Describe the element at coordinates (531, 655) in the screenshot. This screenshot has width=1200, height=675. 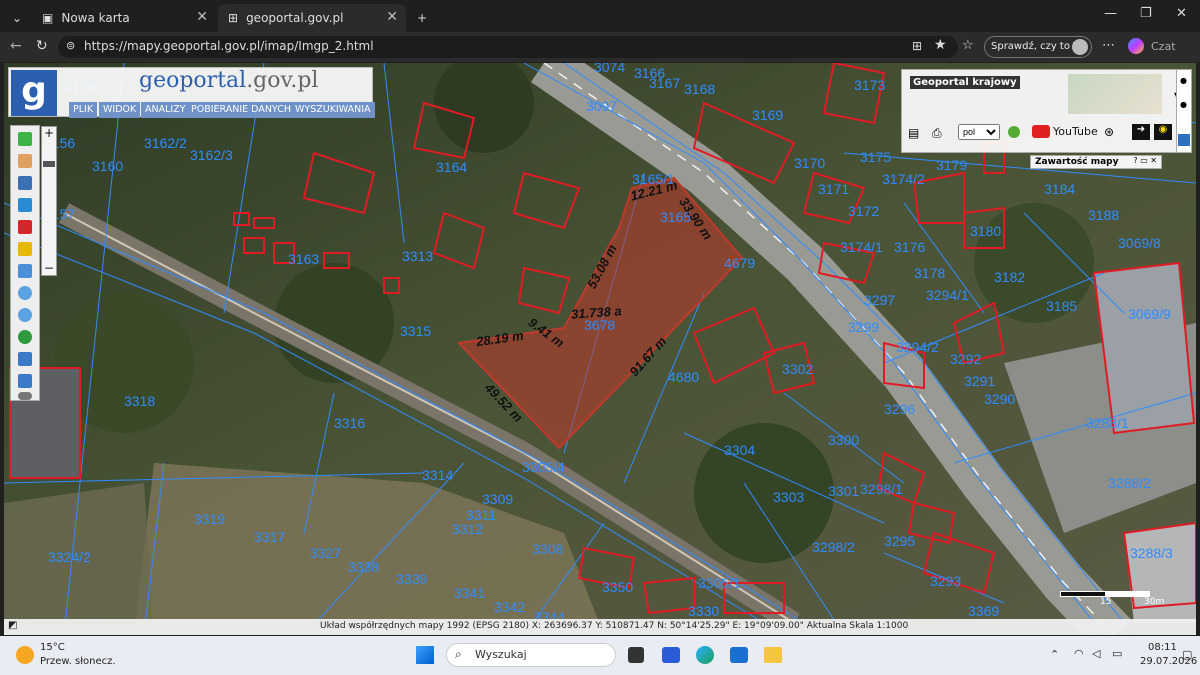
I see `search-box: ⌕ Wyszukaj` at that location.